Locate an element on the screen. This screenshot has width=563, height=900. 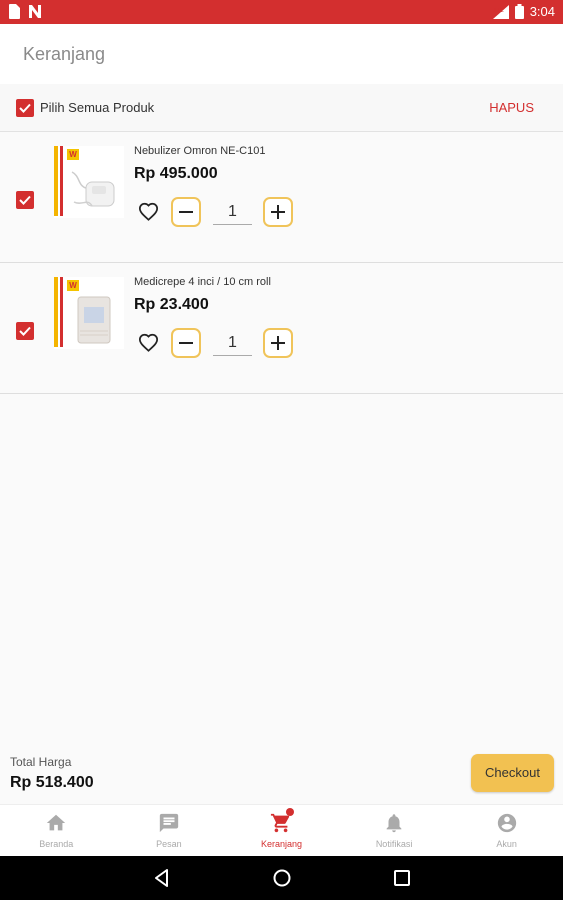
signal-icon: LTE is located at coordinates (500, 11).